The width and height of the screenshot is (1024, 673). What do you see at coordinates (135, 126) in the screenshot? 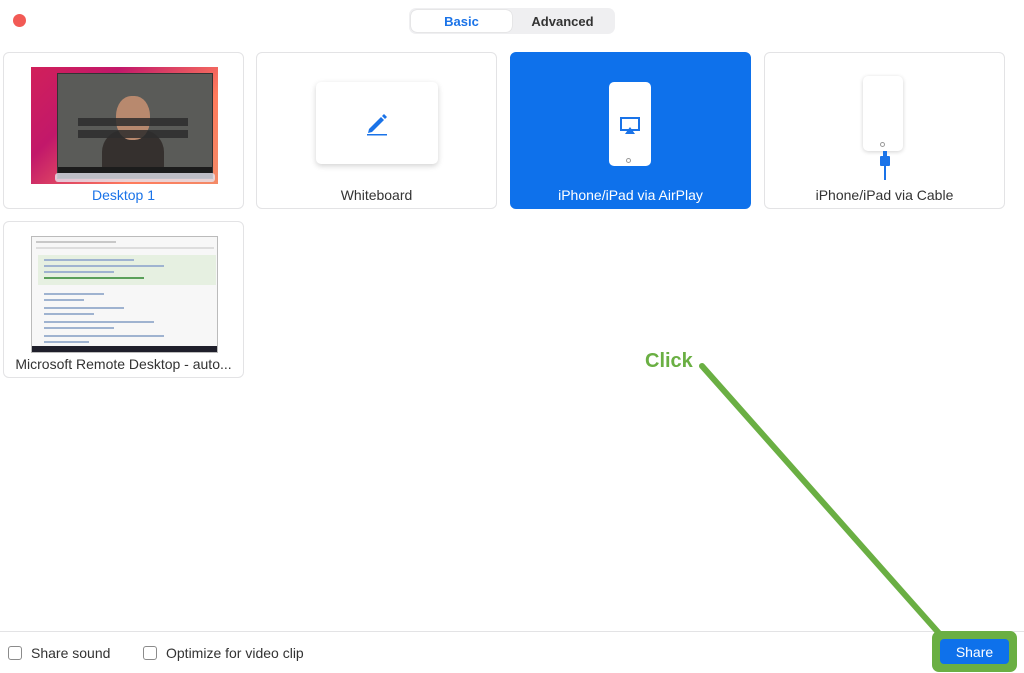
I see `video-window-preview` at bounding box center [135, 126].